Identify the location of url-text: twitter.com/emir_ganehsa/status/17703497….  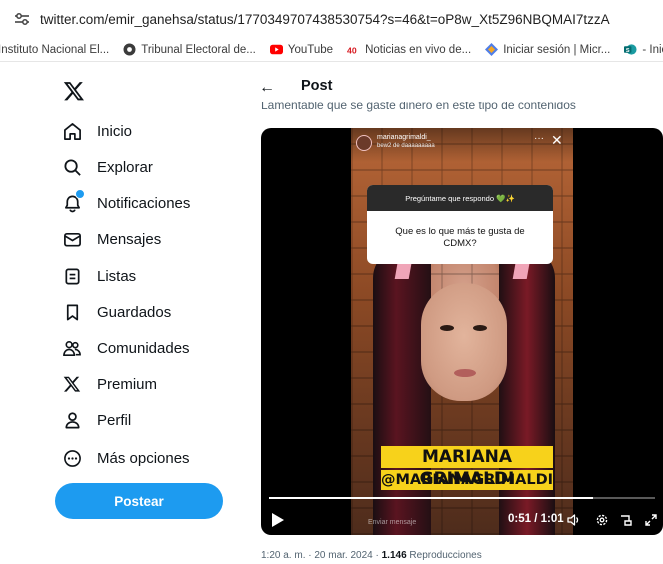
(325, 19).